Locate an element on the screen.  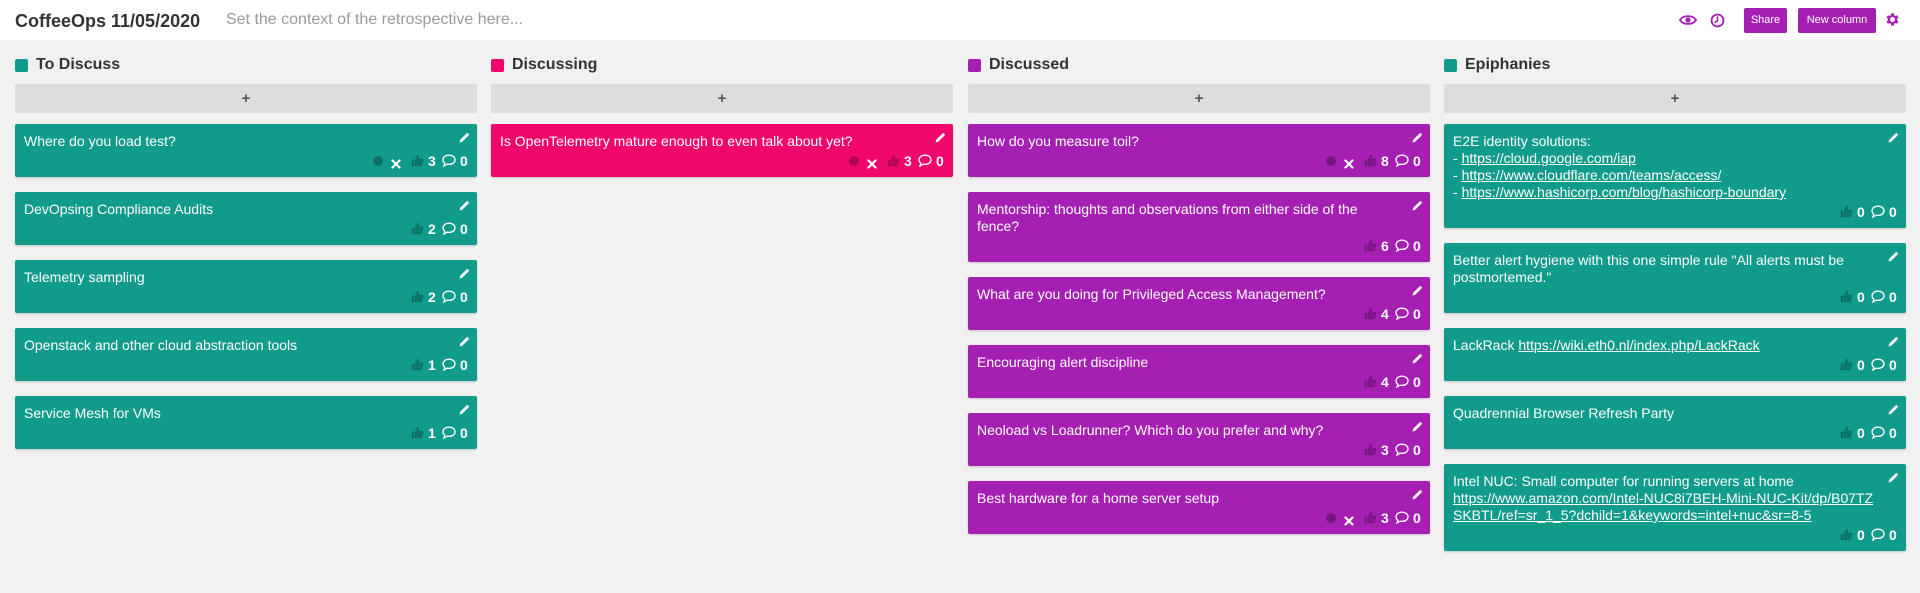
card-link: https://www.cloudflare.com/teams/access/ is located at coordinates (1592, 175).